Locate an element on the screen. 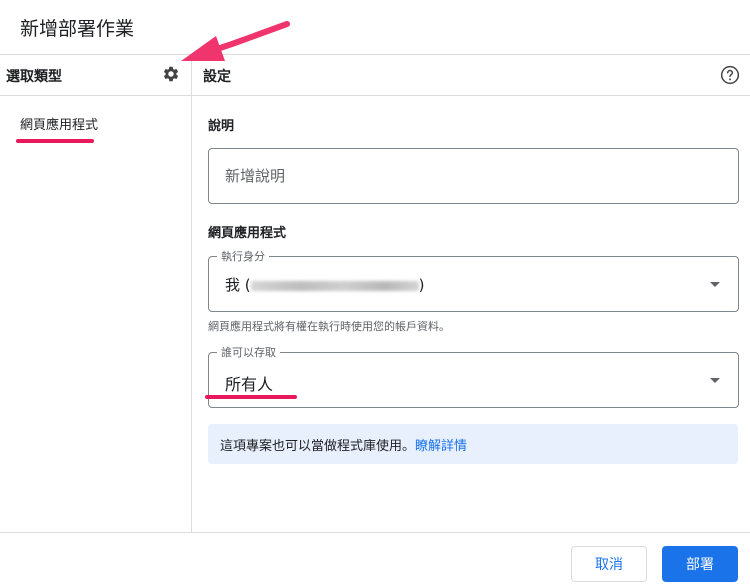 The width and height of the screenshot is (750, 586). redacted-email is located at coordinates (334, 285).